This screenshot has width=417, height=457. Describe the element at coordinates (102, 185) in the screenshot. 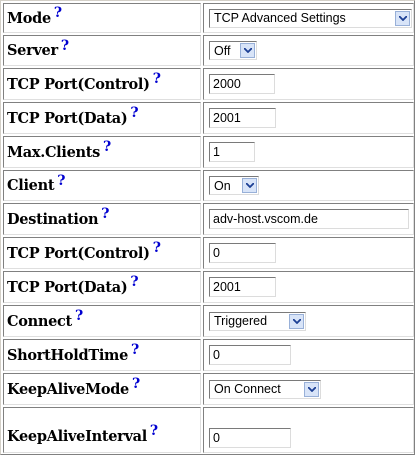

I see `label-cell: Client ?` at that location.